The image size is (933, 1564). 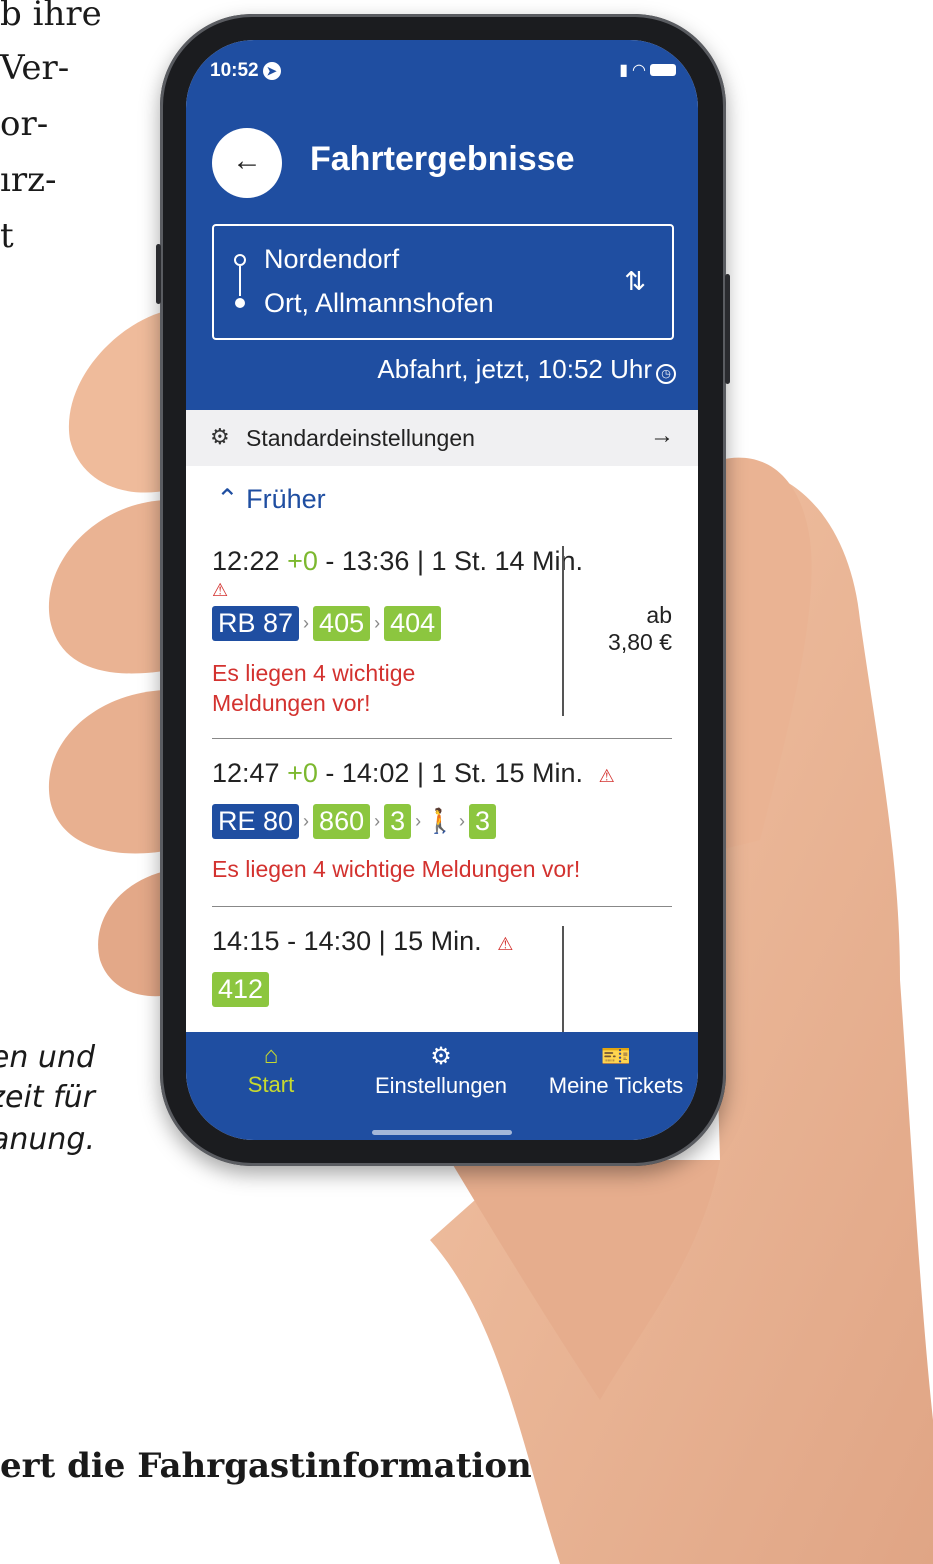 I want to click on phone-side-button, so click(x=158, y=274).